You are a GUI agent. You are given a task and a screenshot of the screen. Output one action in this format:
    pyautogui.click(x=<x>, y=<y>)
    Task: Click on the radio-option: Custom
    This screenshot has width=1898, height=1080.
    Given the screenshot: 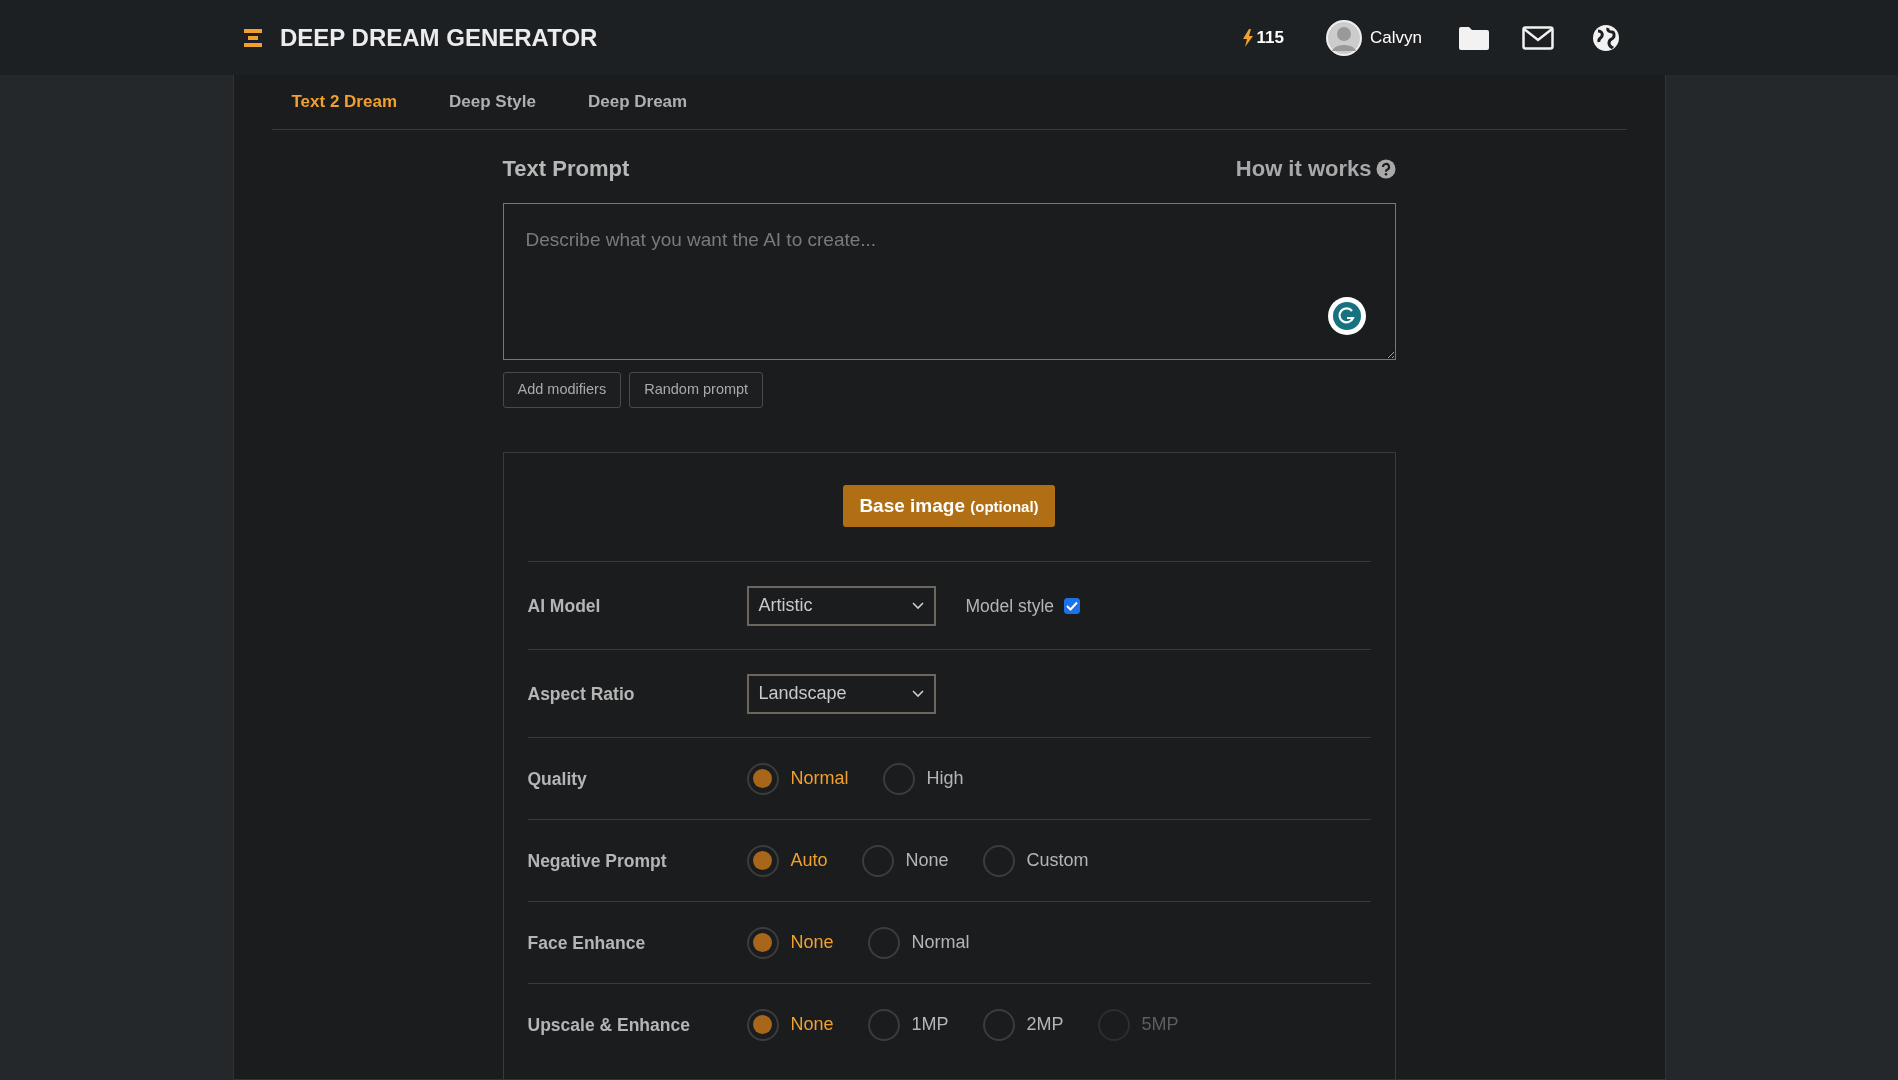 What is the action you would take?
    pyautogui.click(x=1035, y=860)
    